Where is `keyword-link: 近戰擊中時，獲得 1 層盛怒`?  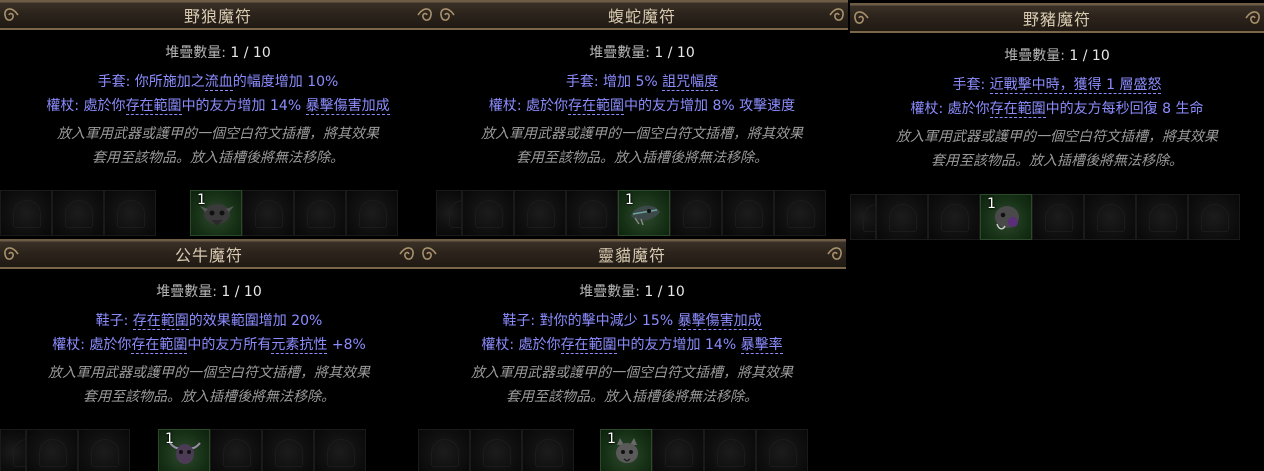
keyword-link: 近戰擊中時，獲得 1 層盛怒 is located at coordinates (1075, 85).